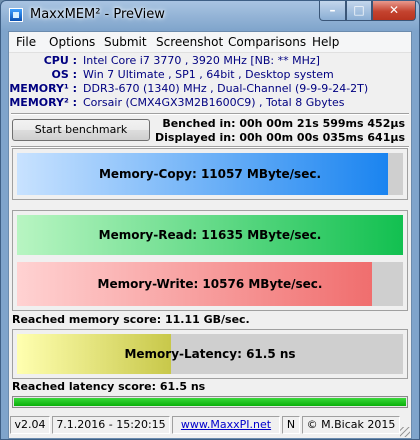 Image resolution: width=420 pixels, height=440 pixels. I want to click on status-copyright: © M.Bicak 2015, so click(351, 425).